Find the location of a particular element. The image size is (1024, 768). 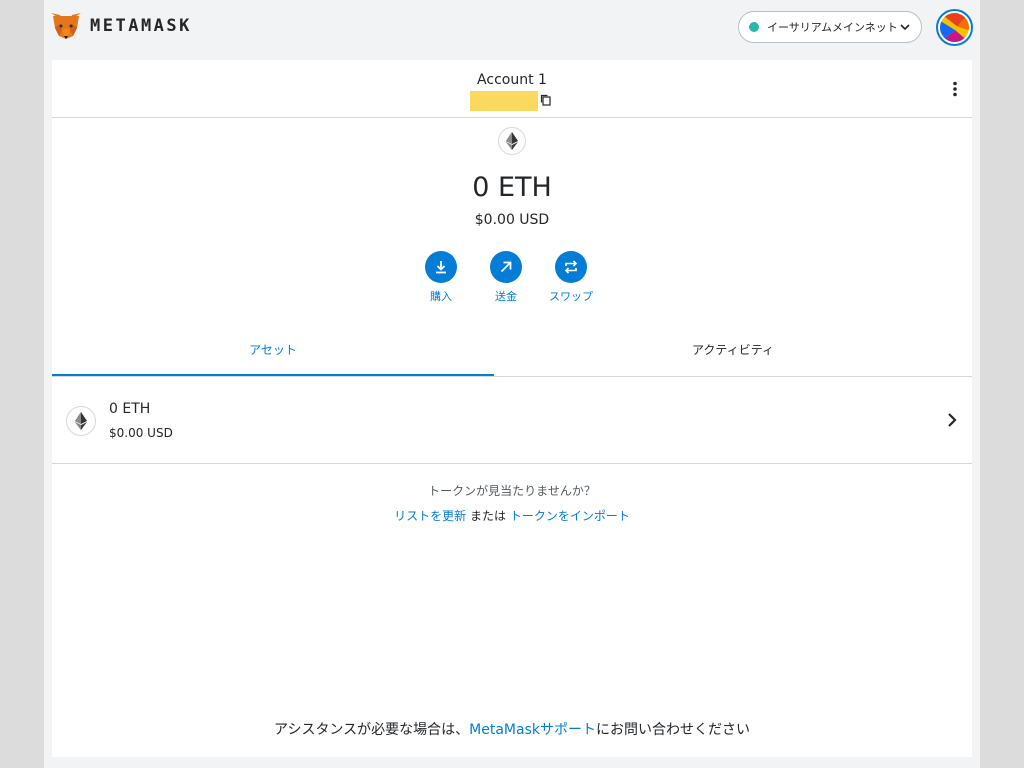

swap-button: スワップ is located at coordinates (571, 277).